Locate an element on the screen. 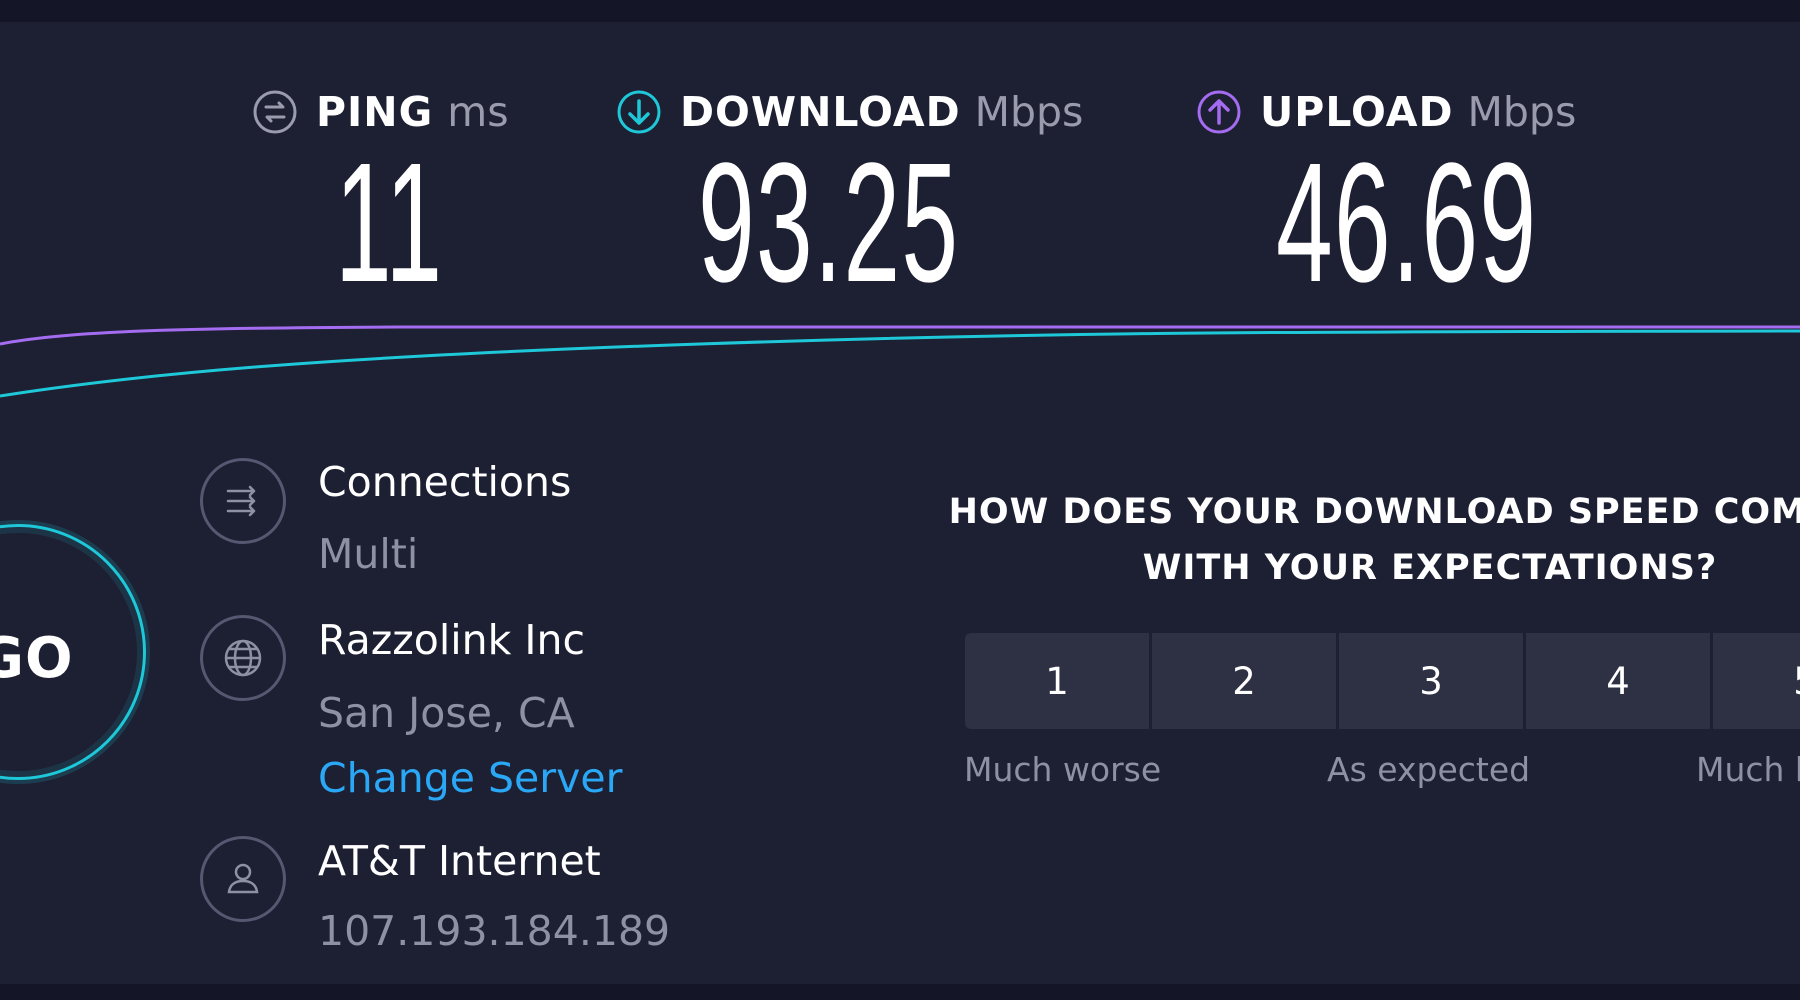 The image size is (1800, 1000). provider-icon-circle is located at coordinates (243, 879).